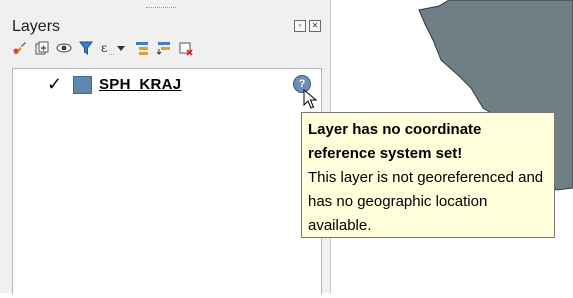 Image resolution: width=573 pixels, height=298 pixels. I want to click on manage-map-themes-icon, so click(64, 48).